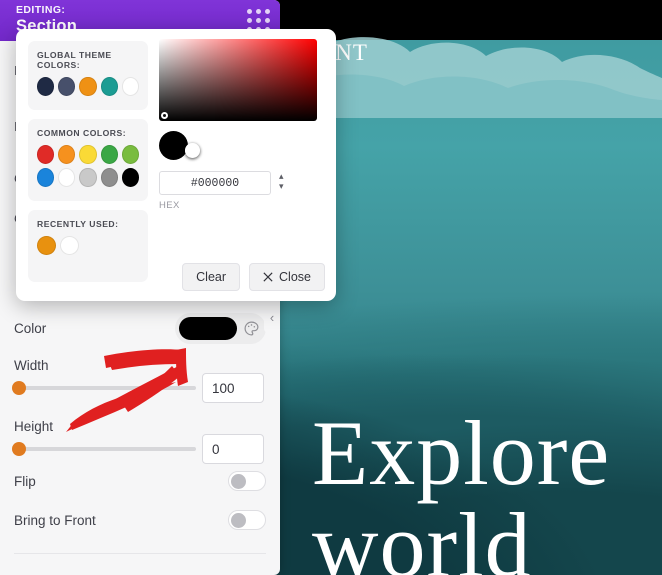 Image resolution: width=662 pixels, height=575 pixels. I want to click on common-colors-card: COMMON COLORS:, so click(88, 160).